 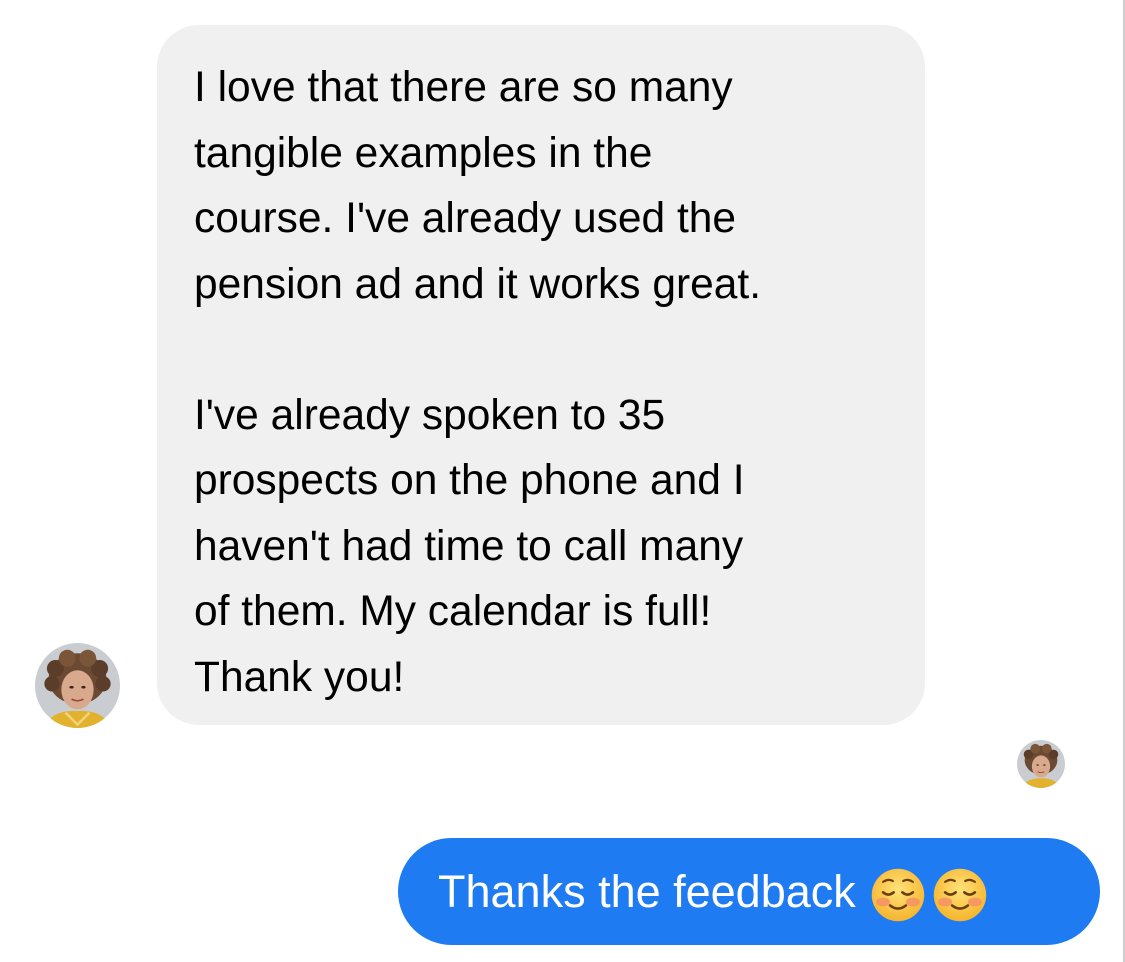 I want to click on outgoing-message-text: Thanks the feedback, so click(x=647, y=891).